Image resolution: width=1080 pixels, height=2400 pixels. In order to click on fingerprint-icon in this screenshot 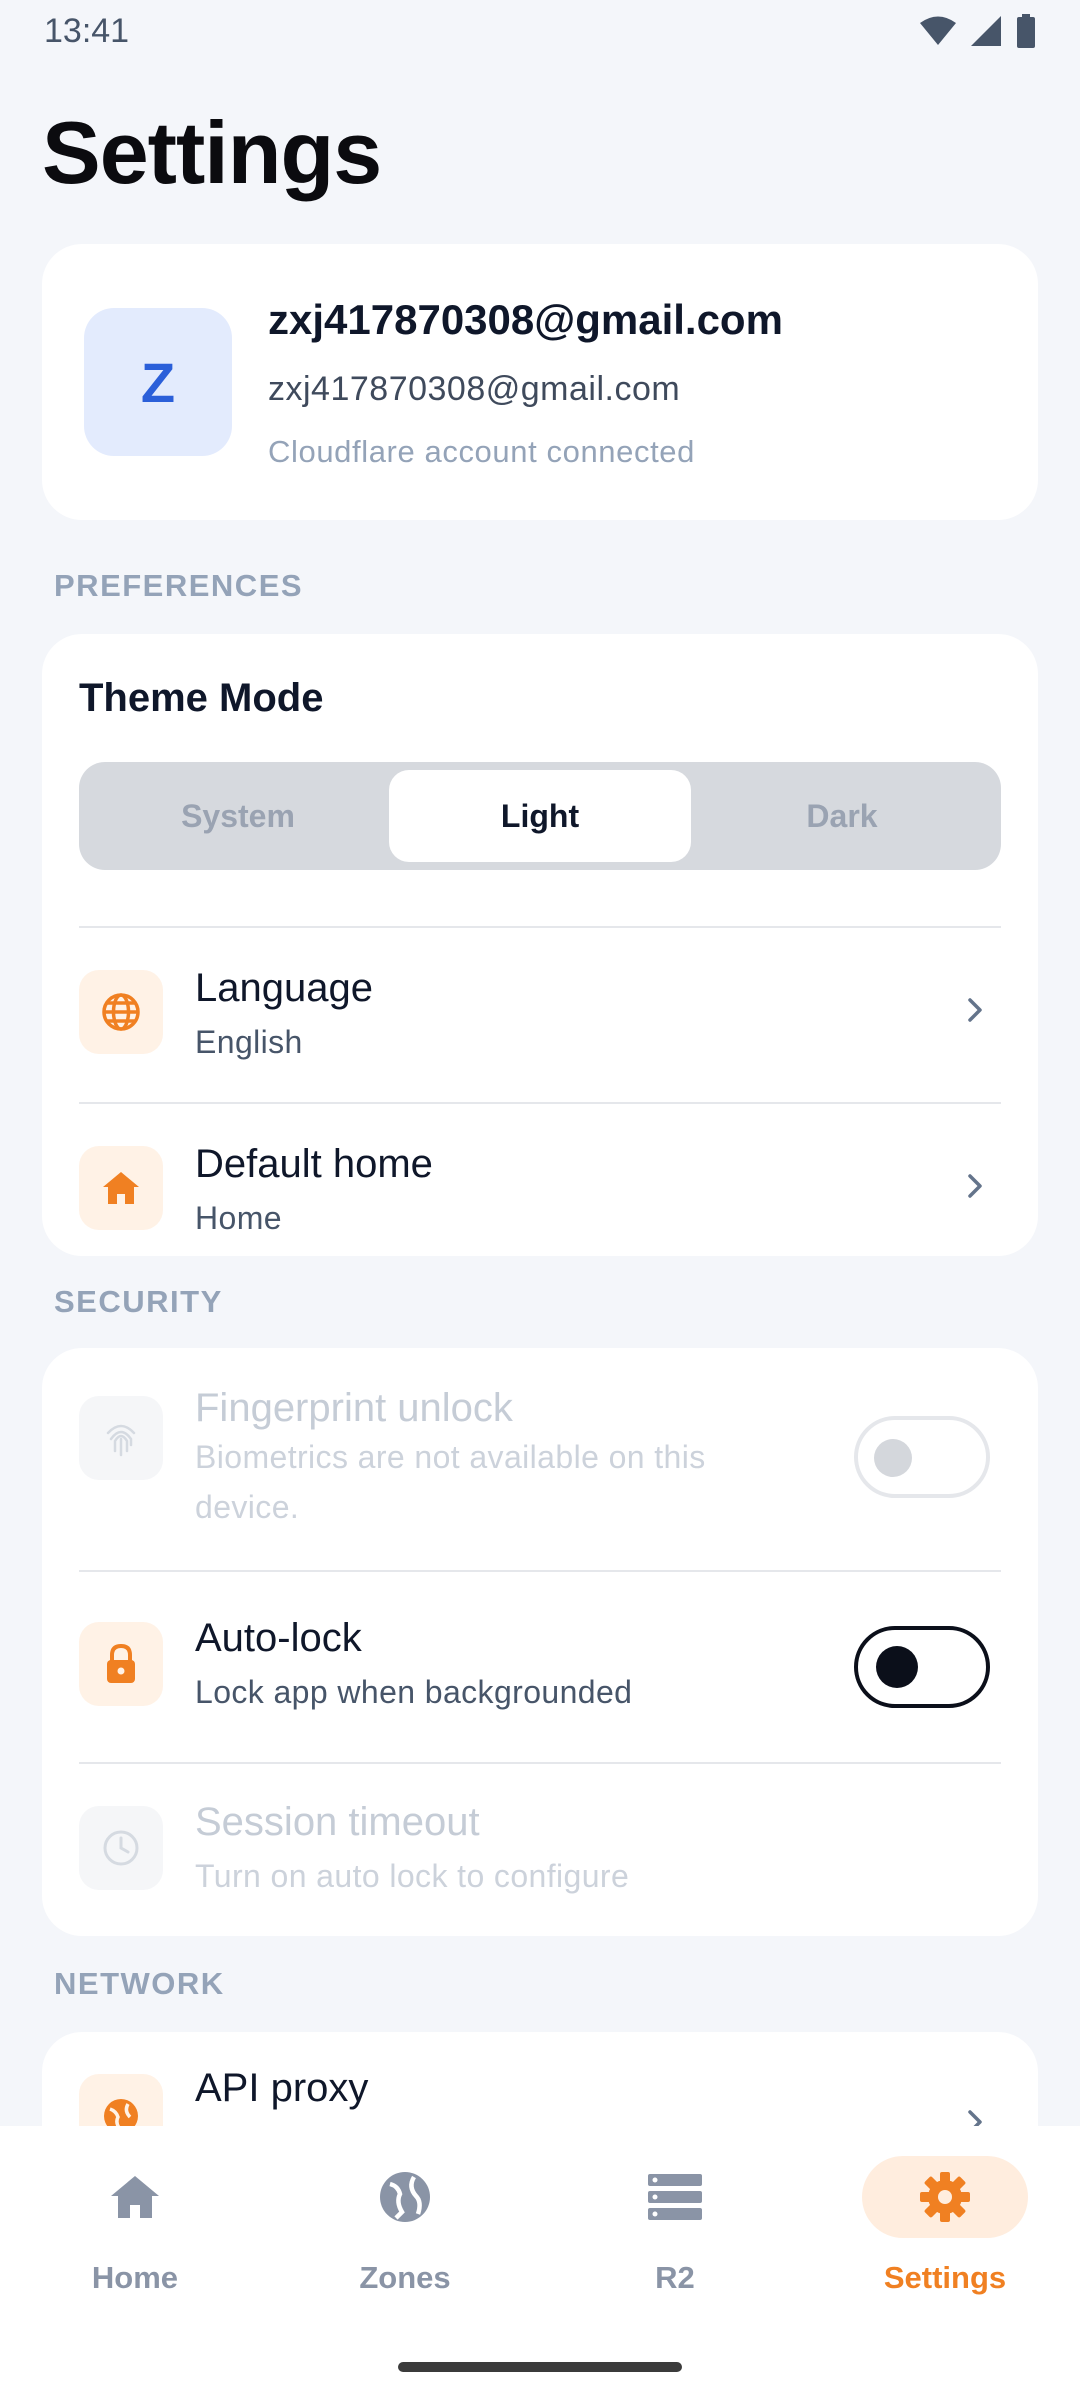, I will do `click(121, 1438)`.